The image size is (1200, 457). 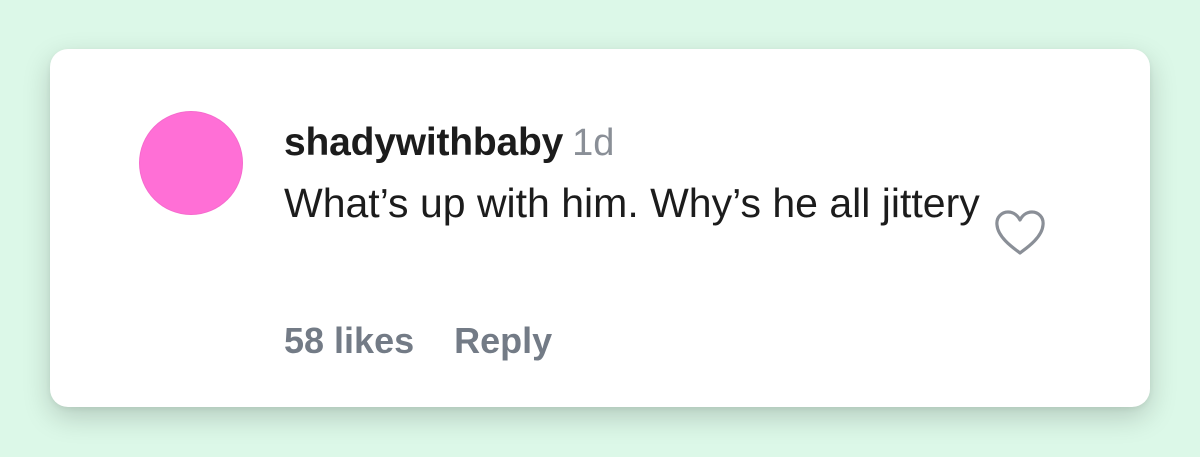 I want to click on timestamp: 1d, so click(x=593, y=143).